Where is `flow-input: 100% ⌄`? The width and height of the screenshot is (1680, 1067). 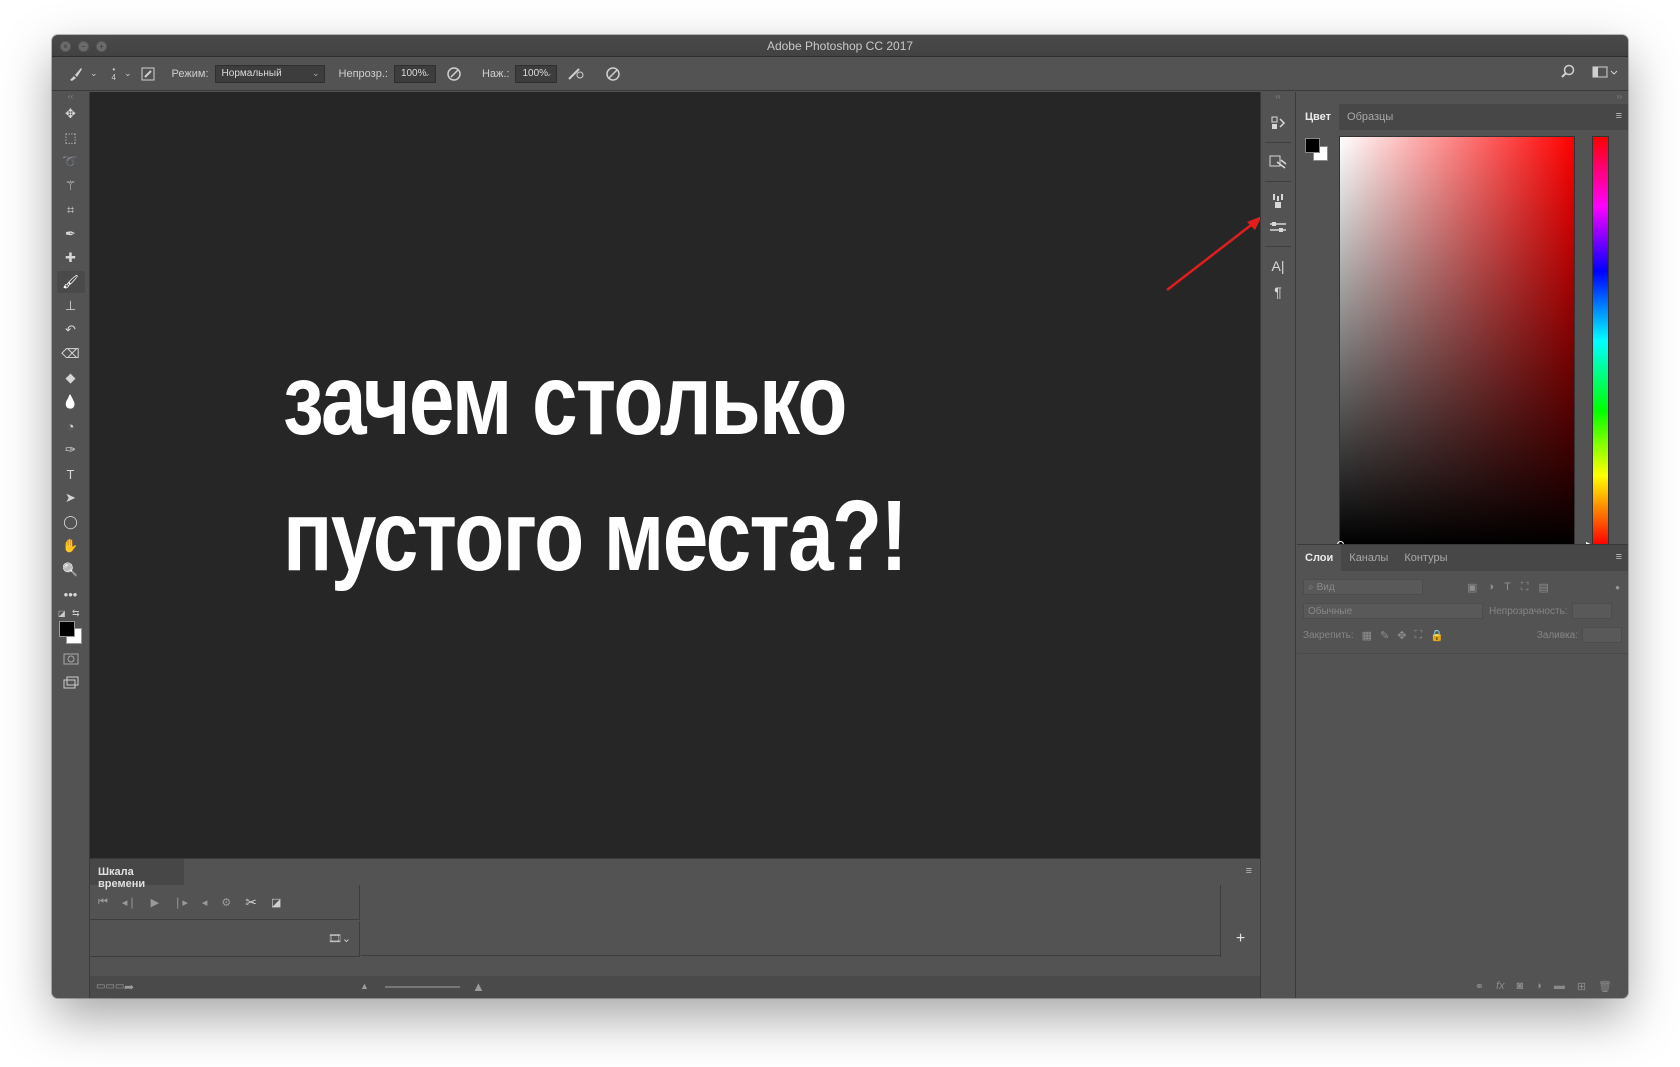
flow-input: 100% ⌄ is located at coordinates (536, 73).